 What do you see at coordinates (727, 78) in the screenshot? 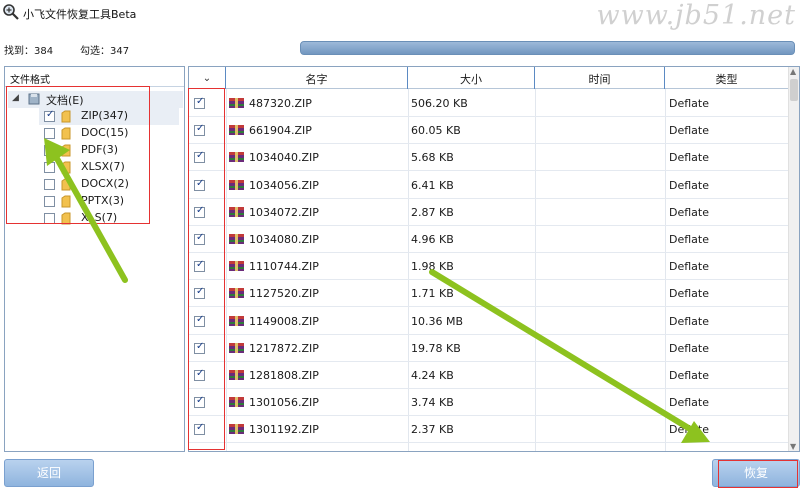
I see `column-header-type: 类型` at bounding box center [727, 78].